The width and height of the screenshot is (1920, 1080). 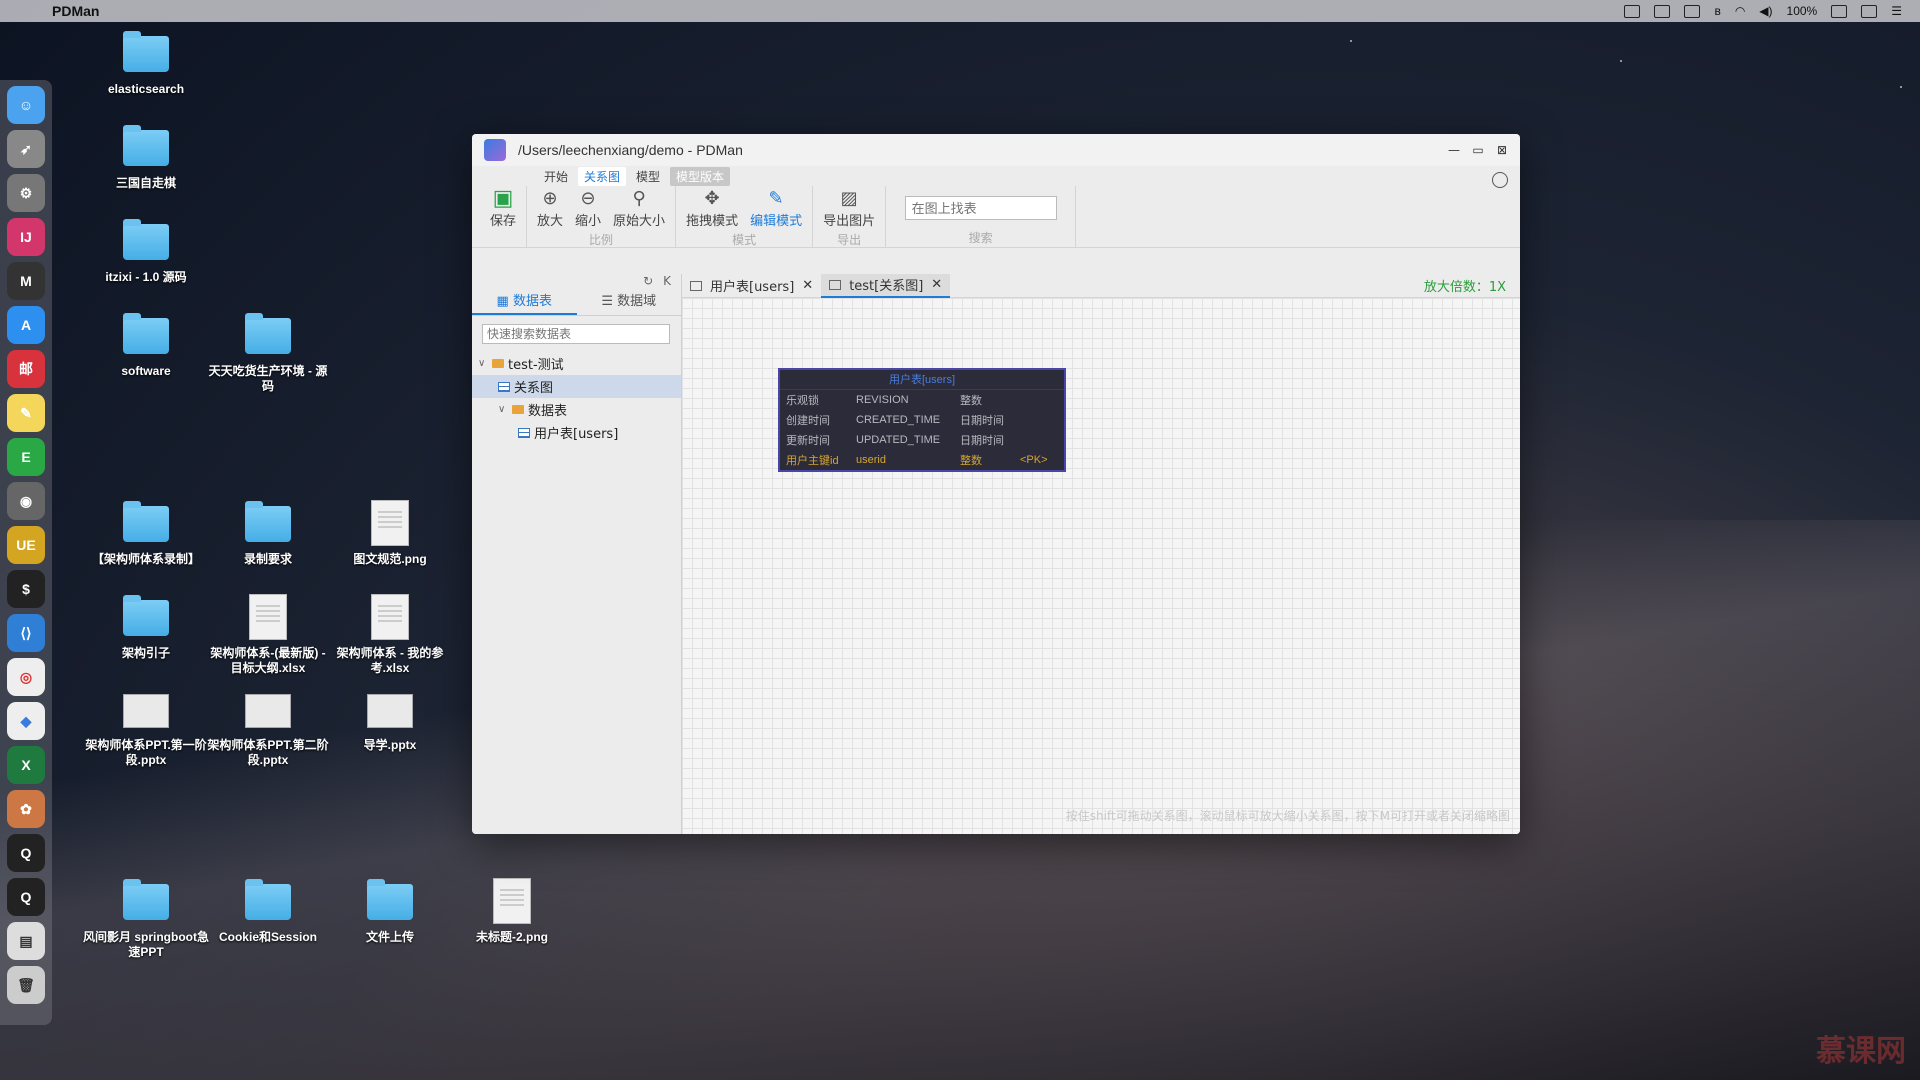 I want to click on desktop-item: elasticsearch, so click(x=146, y=64).